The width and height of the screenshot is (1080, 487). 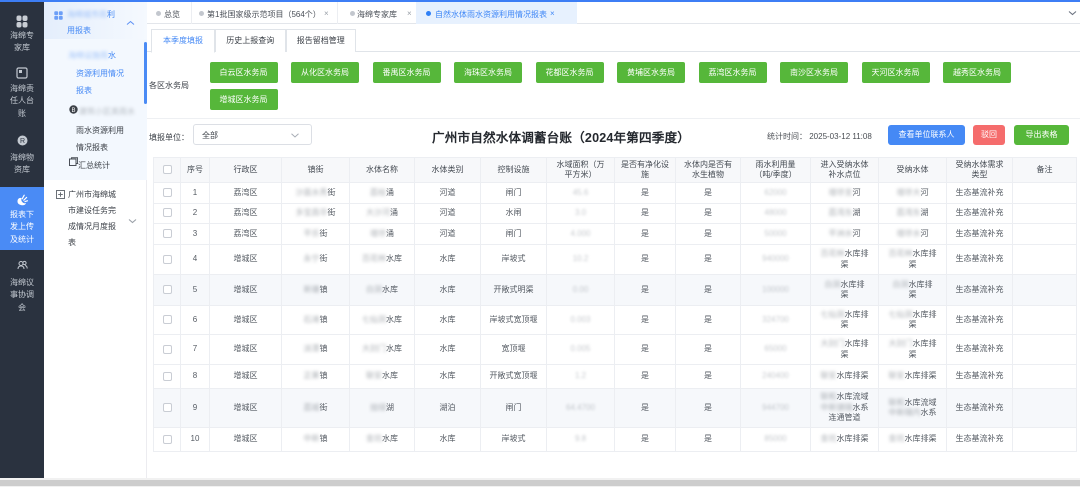 What do you see at coordinates (21, 141) in the screenshot?
I see `svg-text: R` at bounding box center [21, 141].